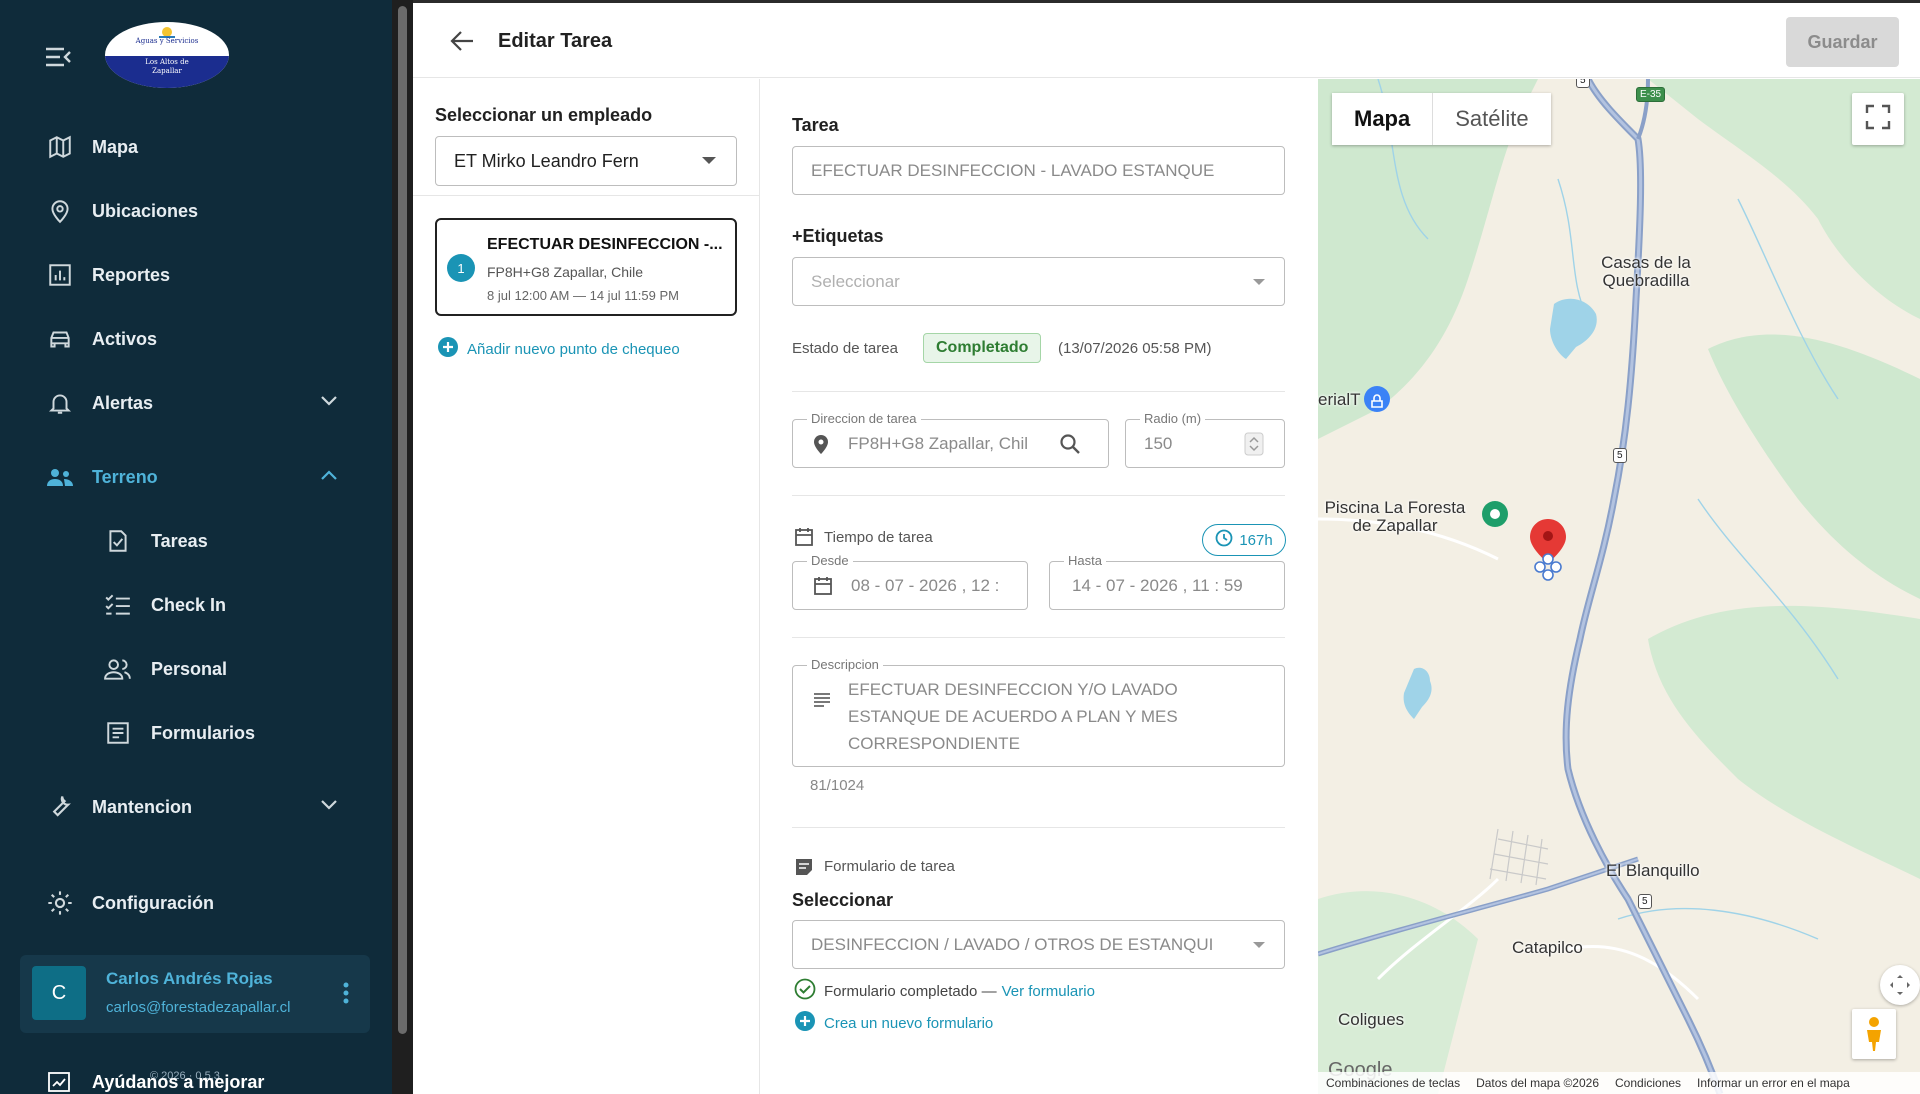 Image resolution: width=1920 pixels, height=1094 pixels. I want to click on new-form-label: Crea un nuevo formulario, so click(909, 1023).